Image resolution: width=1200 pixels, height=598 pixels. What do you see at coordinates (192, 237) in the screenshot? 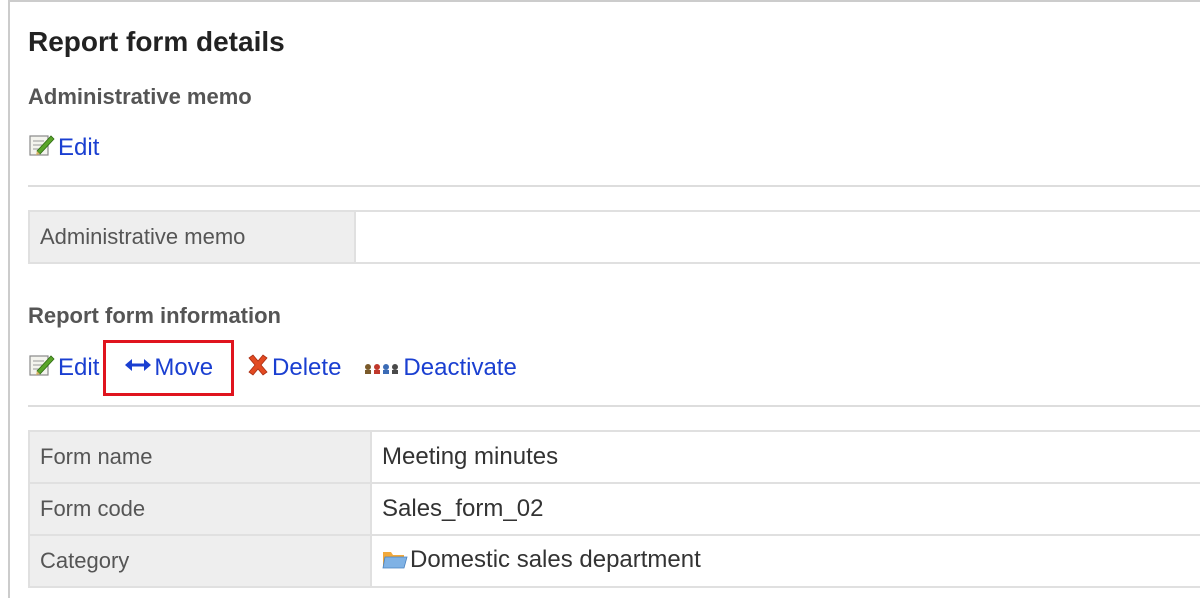
I see `memo-label: Administrative memo` at bounding box center [192, 237].